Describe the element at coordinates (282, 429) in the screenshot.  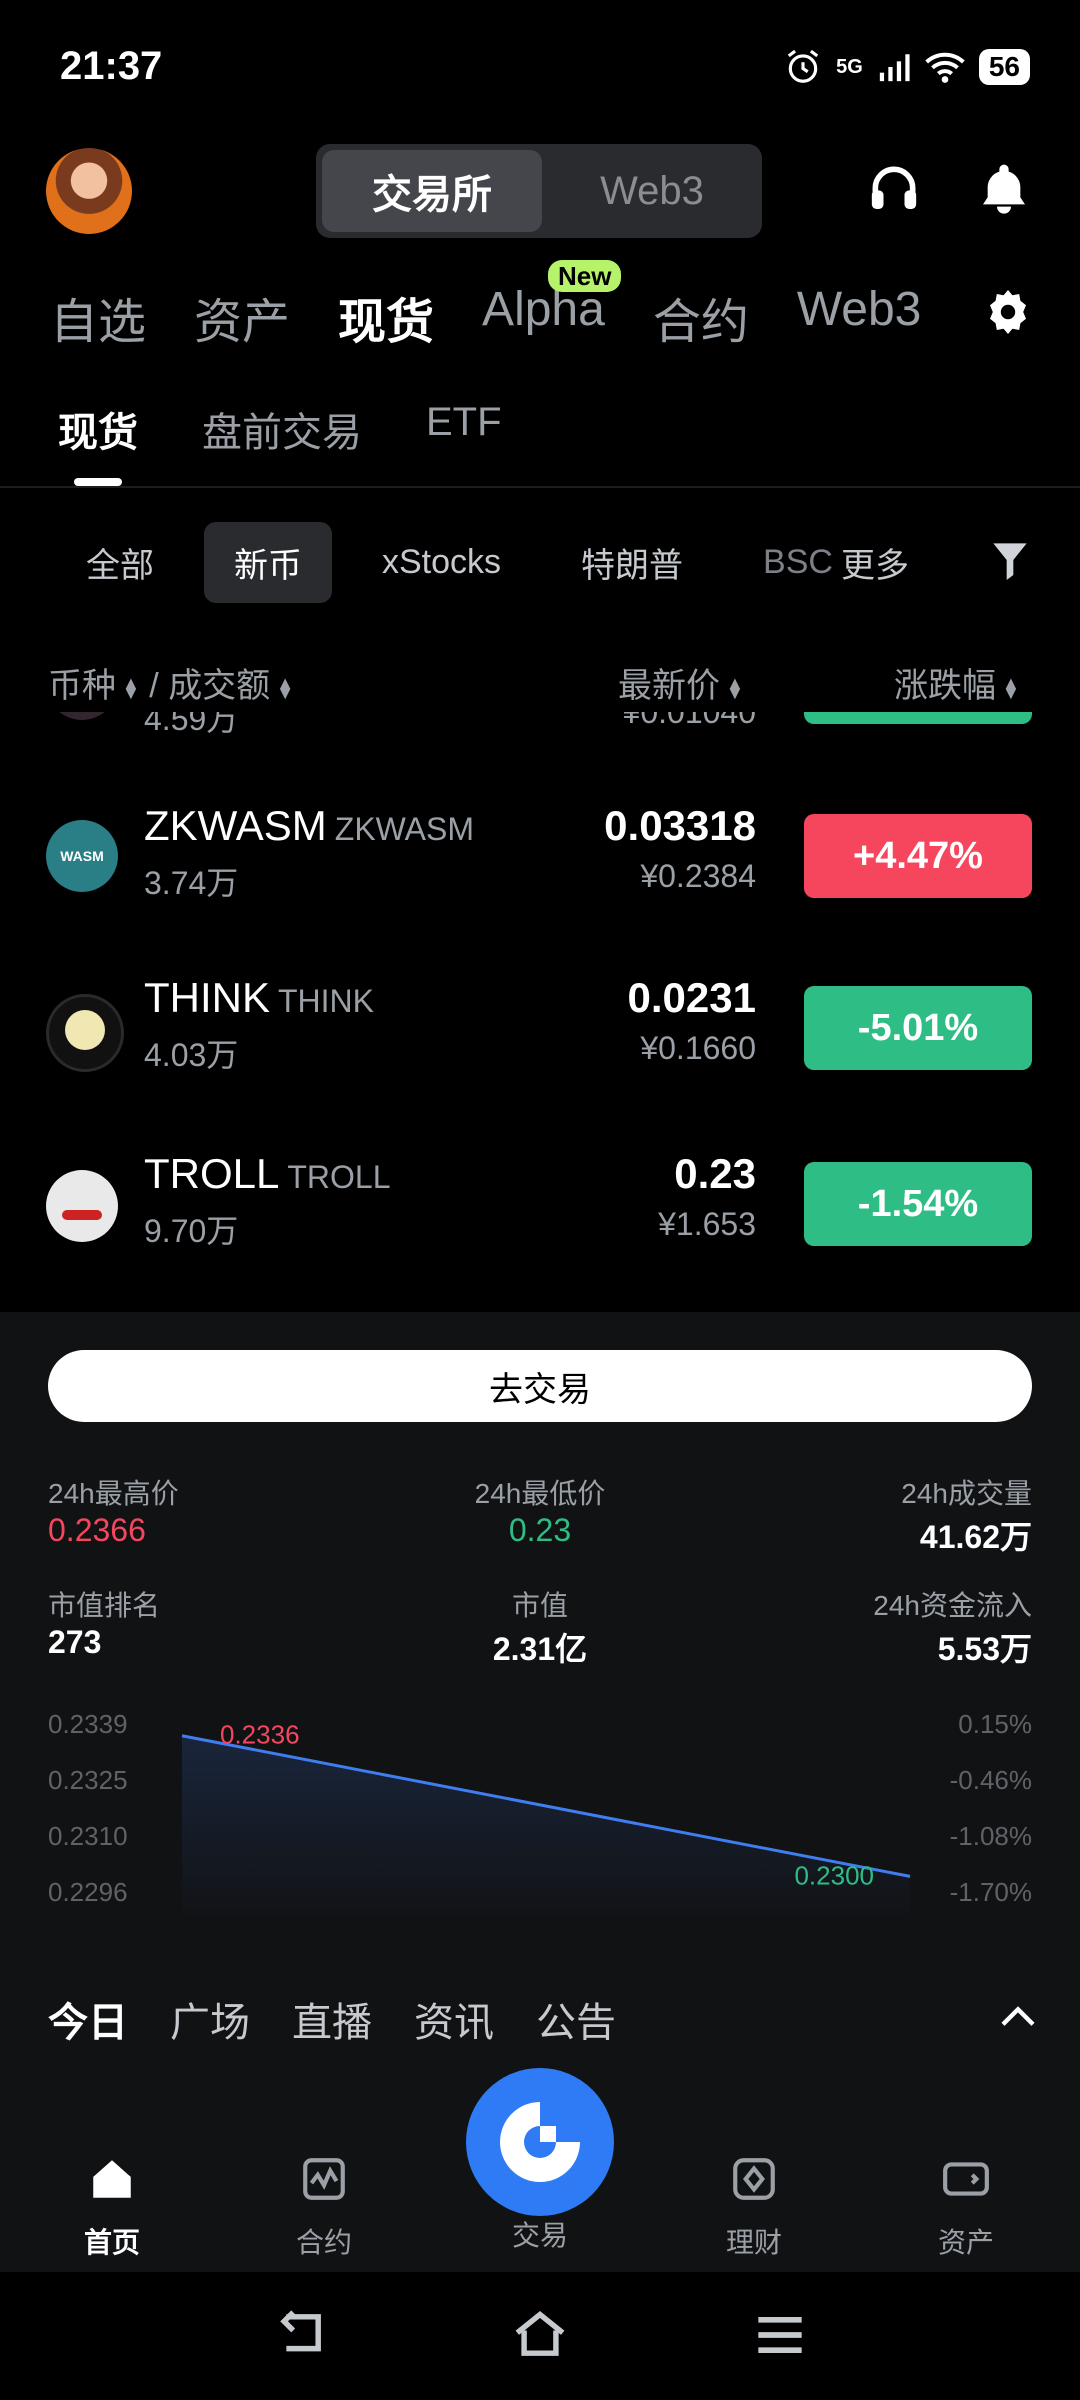
I see `tab-premarket: 盘前交易` at that location.